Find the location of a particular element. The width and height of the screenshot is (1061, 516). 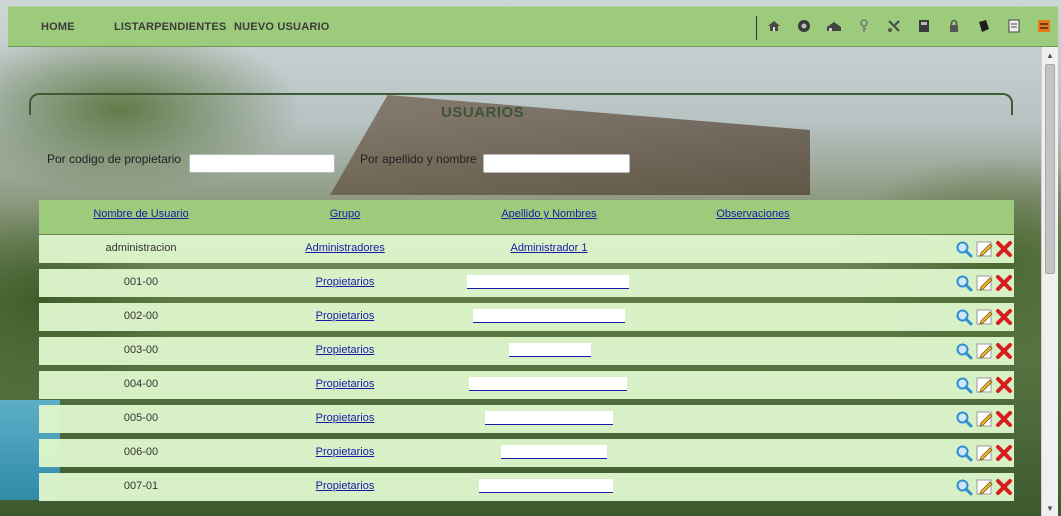

nav-pending-link: LISTARPENDIENTES is located at coordinates (170, 27).